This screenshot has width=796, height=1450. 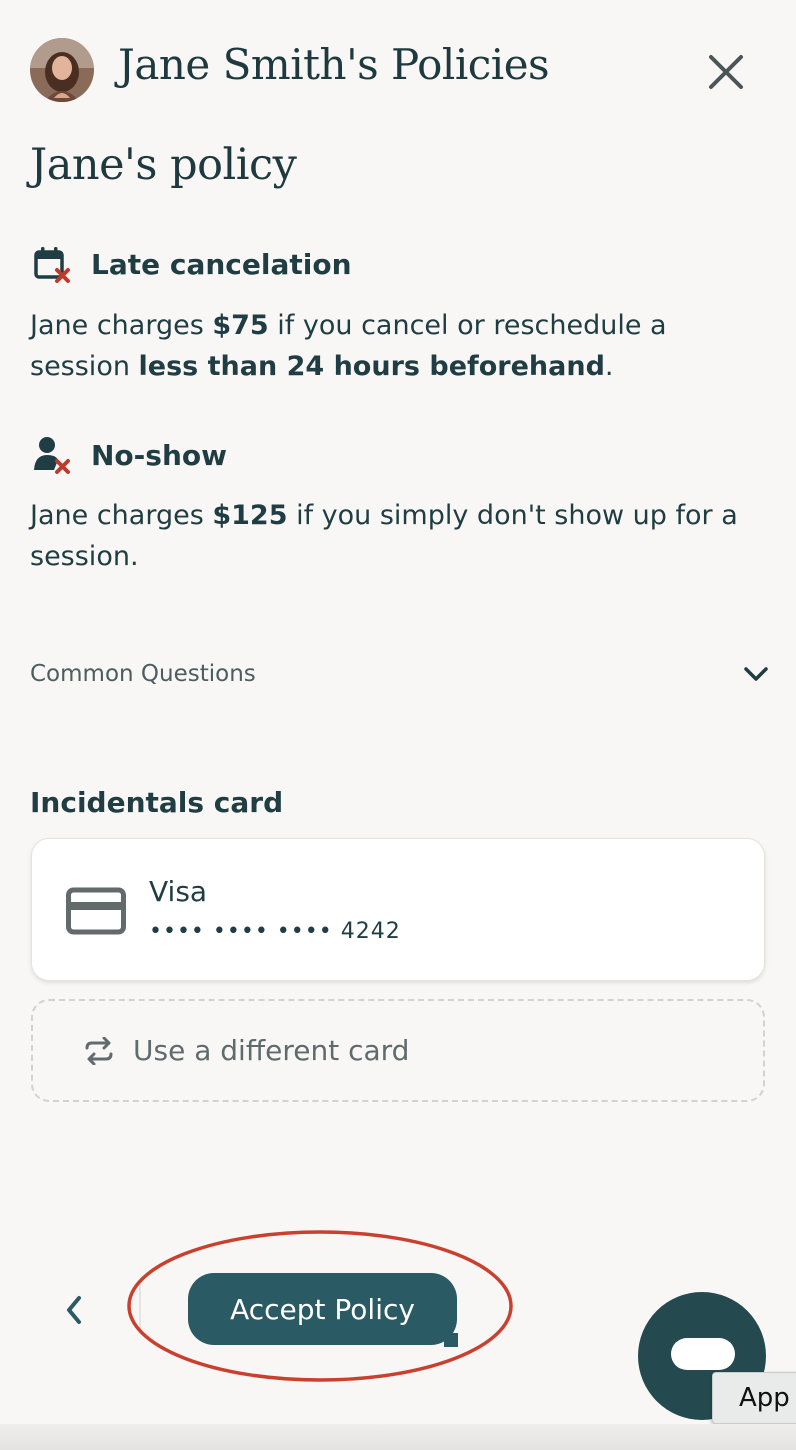 What do you see at coordinates (163, 165) in the screenshot?
I see `policy-heading: Jane's policy` at bounding box center [163, 165].